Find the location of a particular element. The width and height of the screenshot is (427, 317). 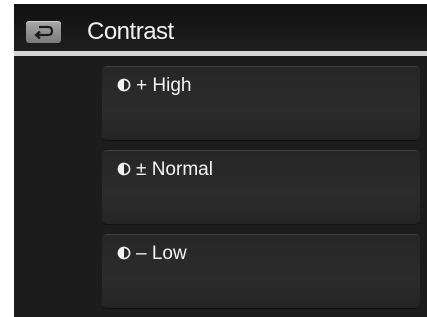

back-arrow-icon is located at coordinates (44, 32).